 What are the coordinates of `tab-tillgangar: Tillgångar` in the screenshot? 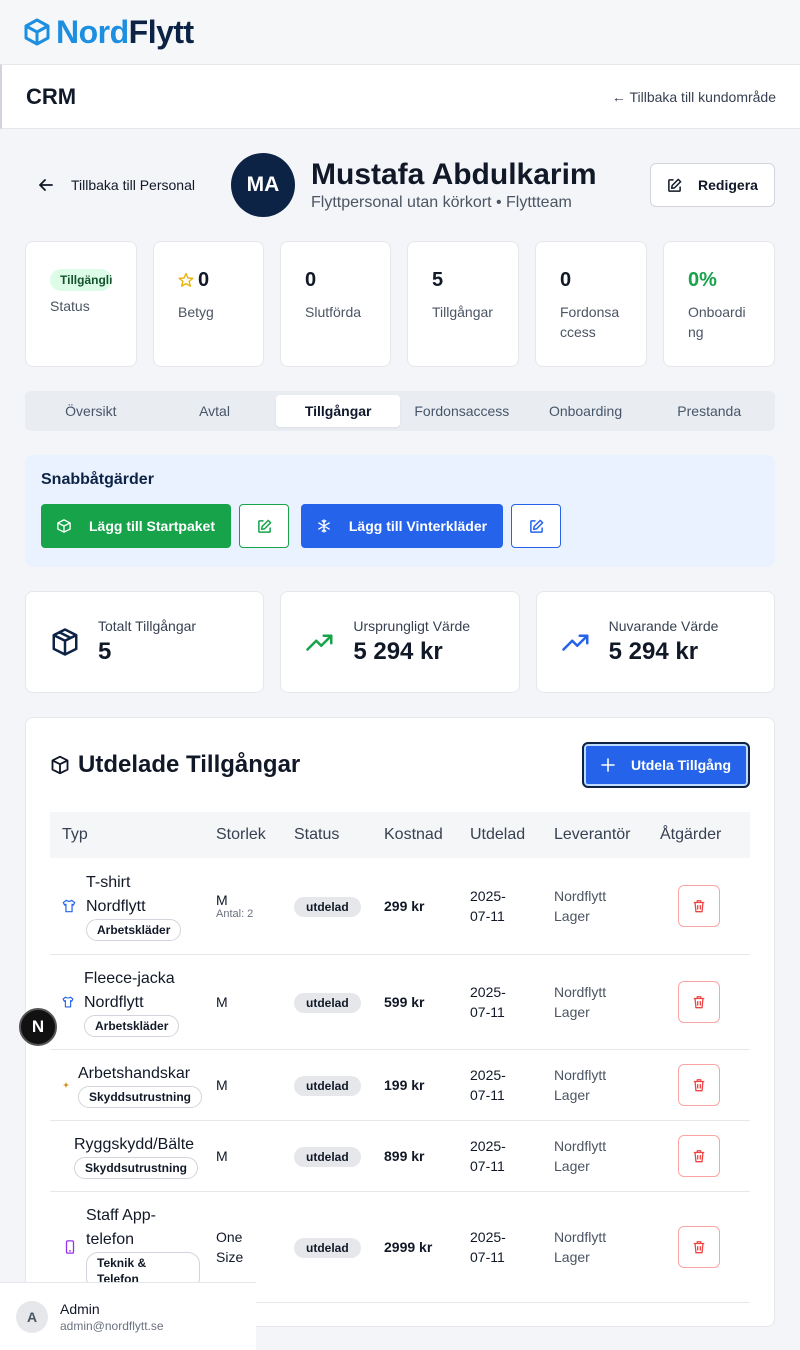 It's located at (338, 411).